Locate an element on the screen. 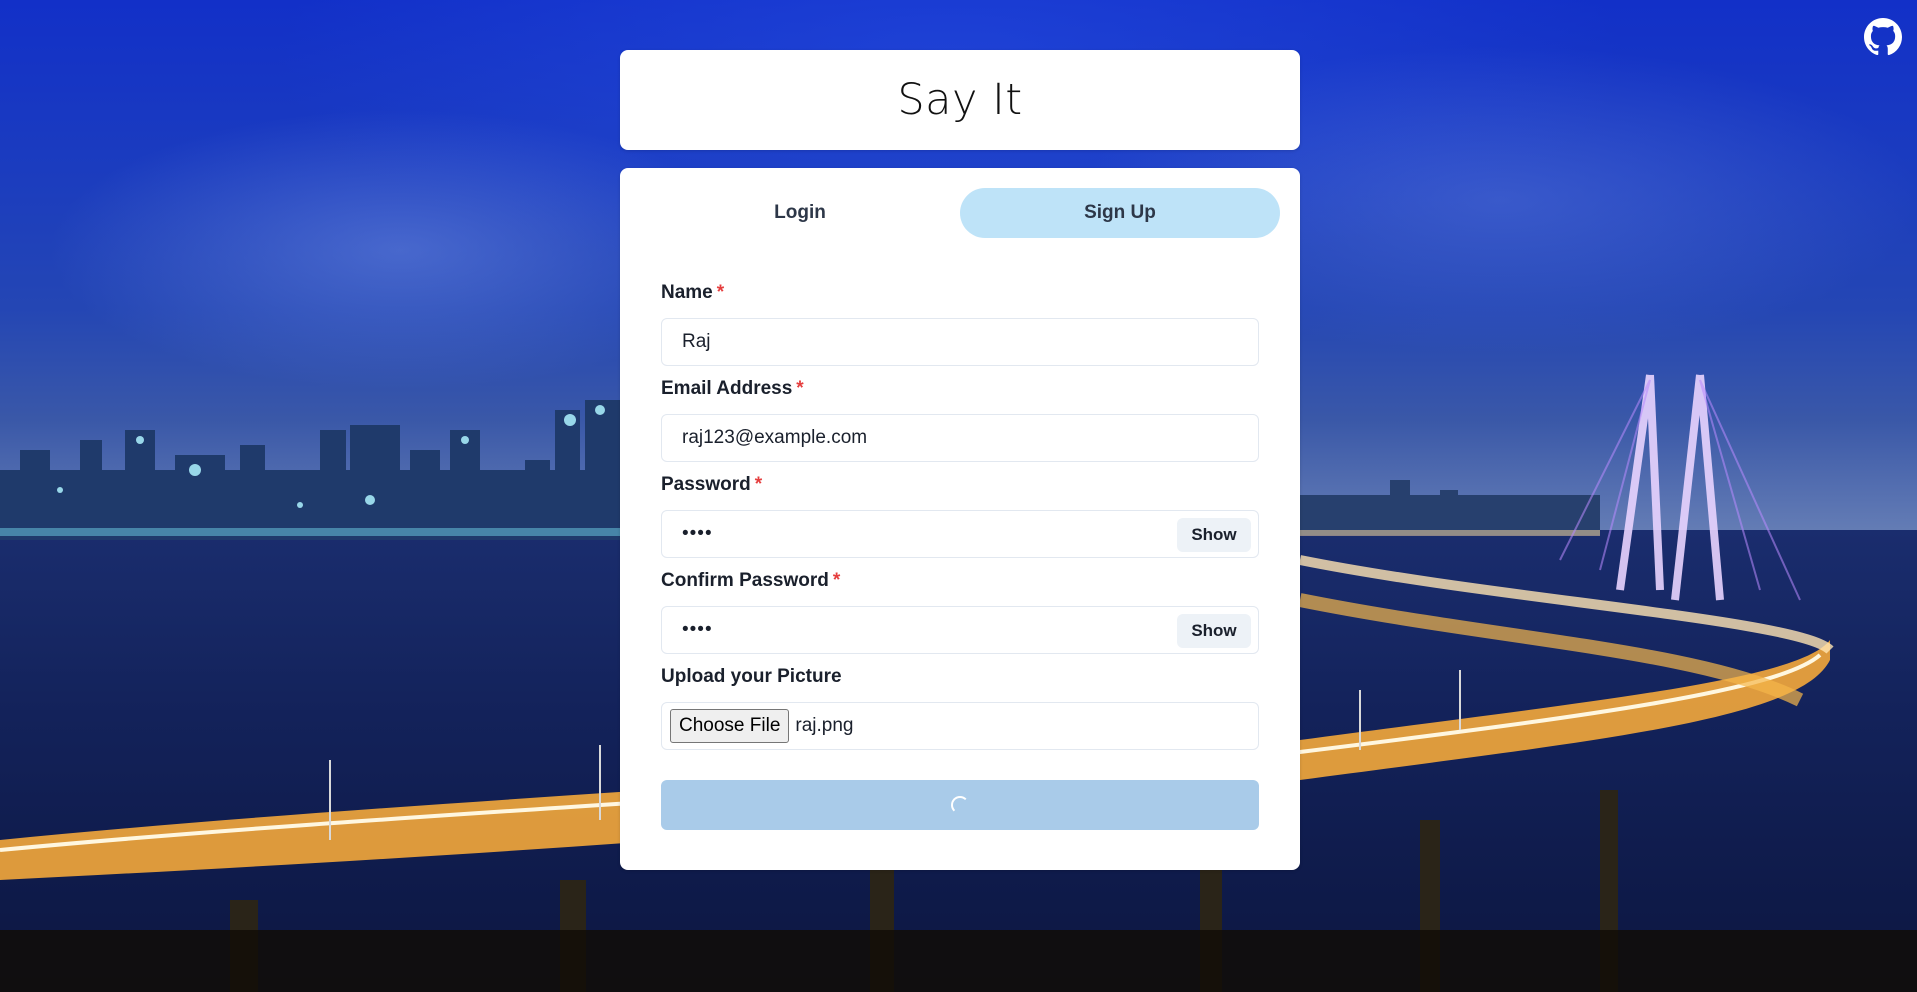 This screenshot has width=1917, height=992. picture-field-group: Upload your Picture Choose File raj.png is located at coordinates (960, 707).